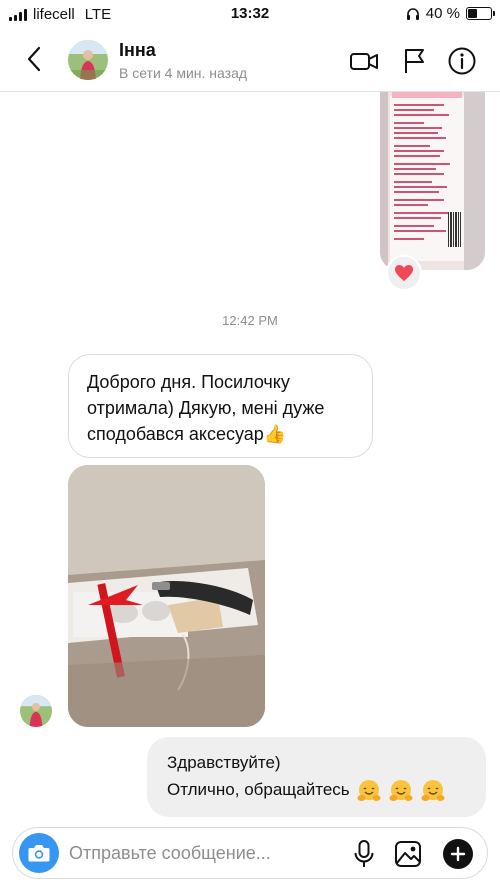 Image resolution: width=500 pixels, height=889 pixels. What do you see at coordinates (34, 59) in the screenshot?
I see `back-icon` at bounding box center [34, 59].